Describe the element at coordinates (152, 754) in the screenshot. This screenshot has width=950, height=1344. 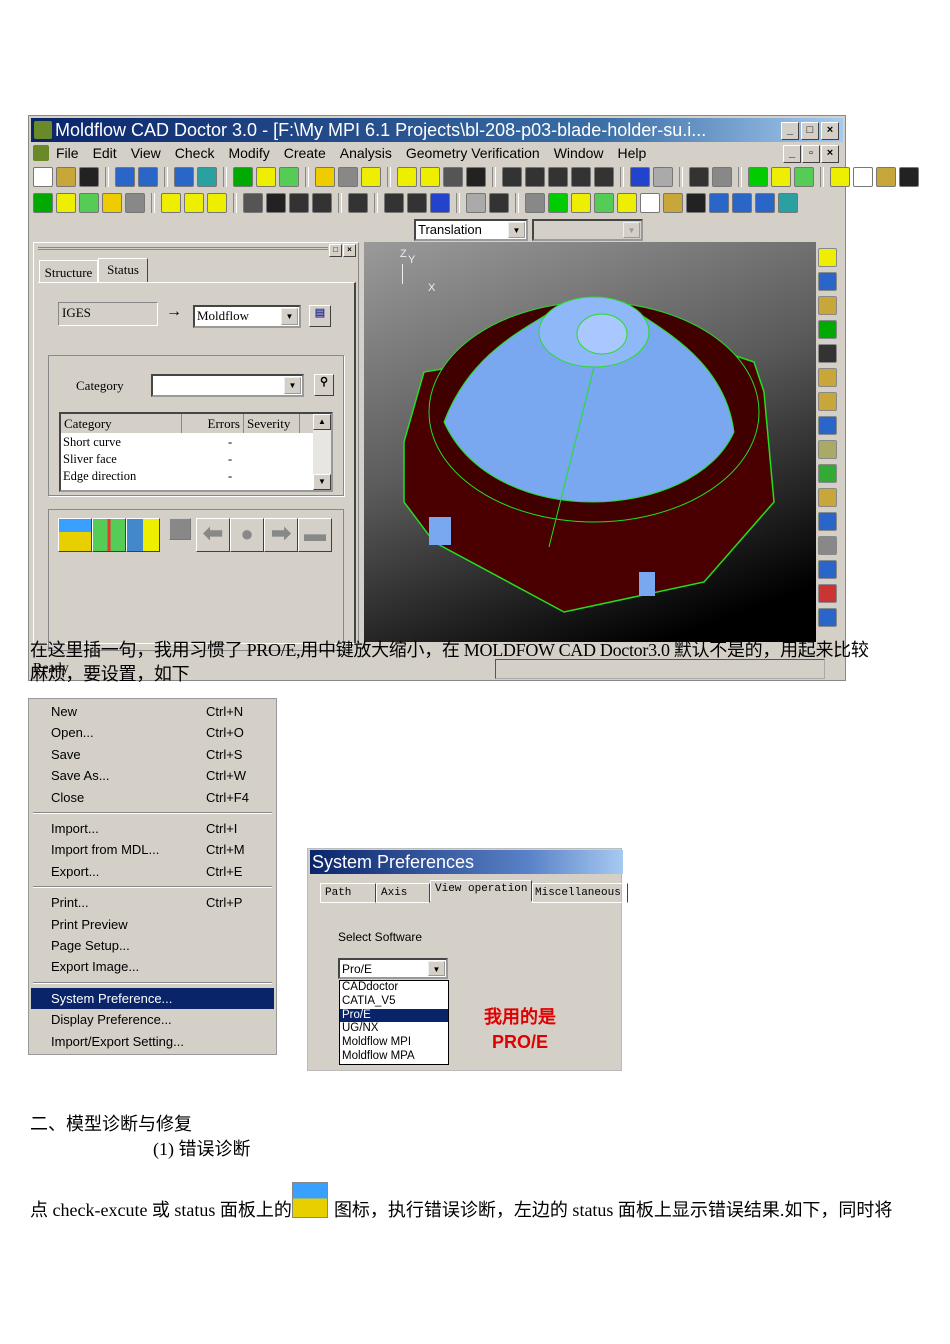
I see `menu-item: Save Ctrl+S` at that location.